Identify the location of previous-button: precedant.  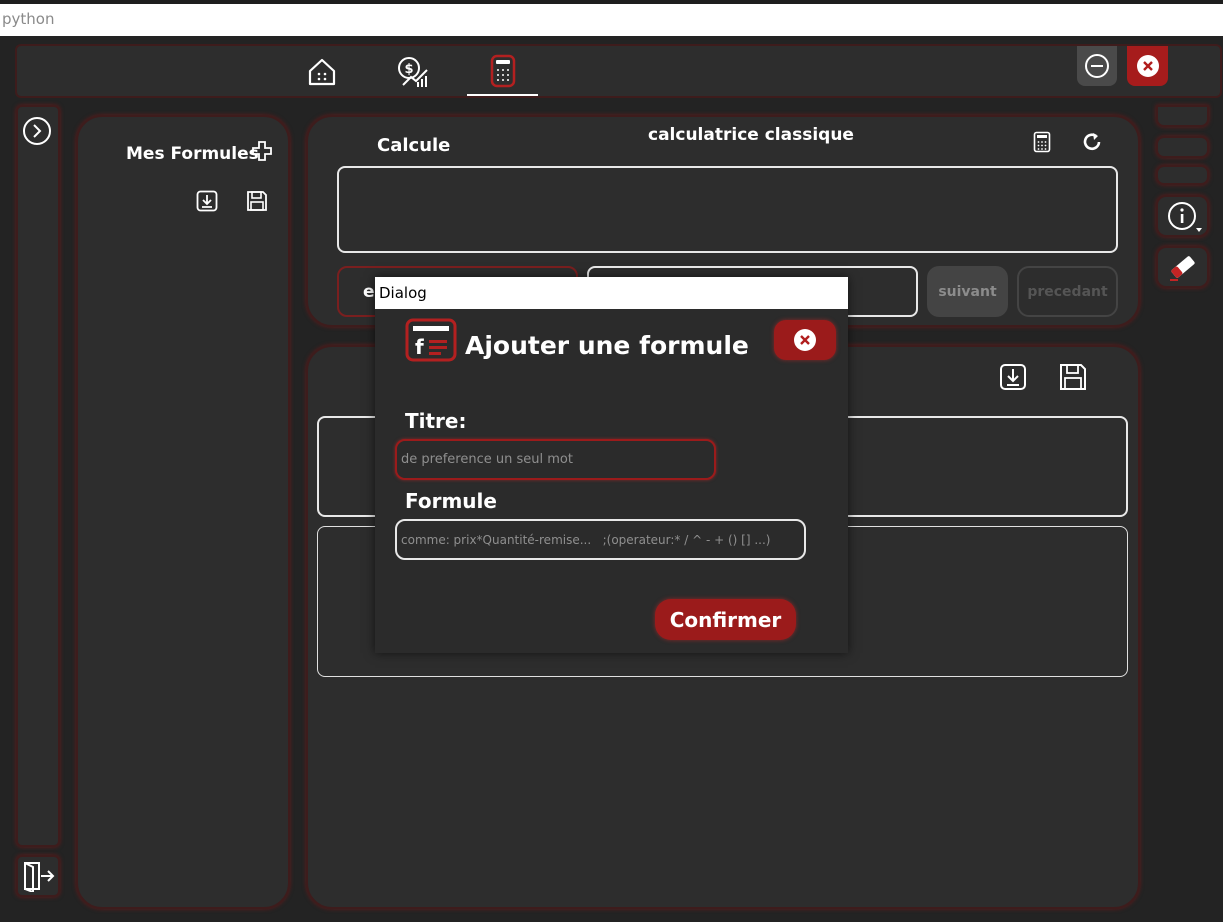
(1067, 291).